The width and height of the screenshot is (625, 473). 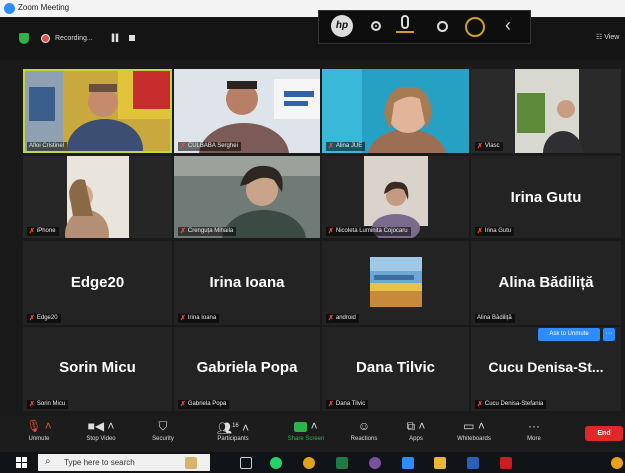 What do you see at coordinates (116, 38) in the screenshot?
I see `pause-recording-icon: ▌▌` at bounding box center [116, 38].